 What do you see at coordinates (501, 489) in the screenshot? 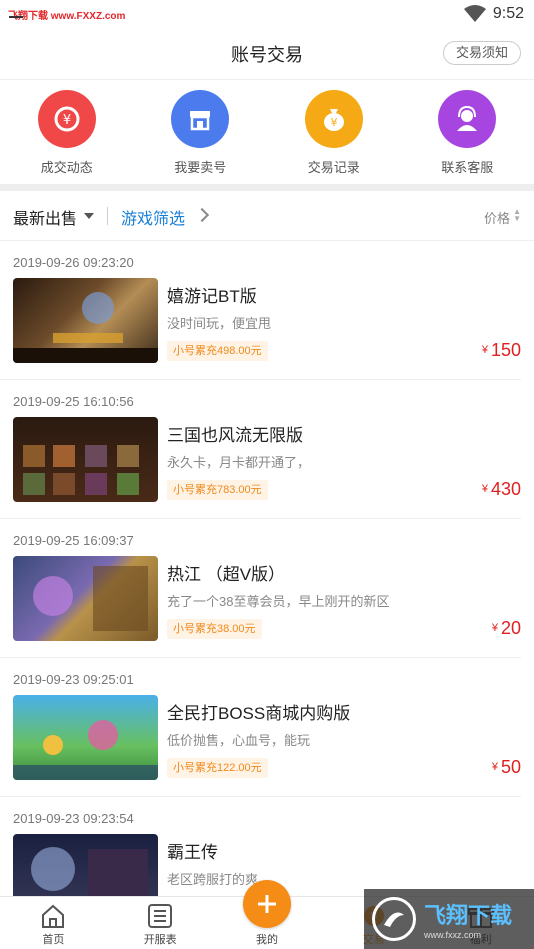
I see `listing-price: ¥430` at bounding box center [501, 489].